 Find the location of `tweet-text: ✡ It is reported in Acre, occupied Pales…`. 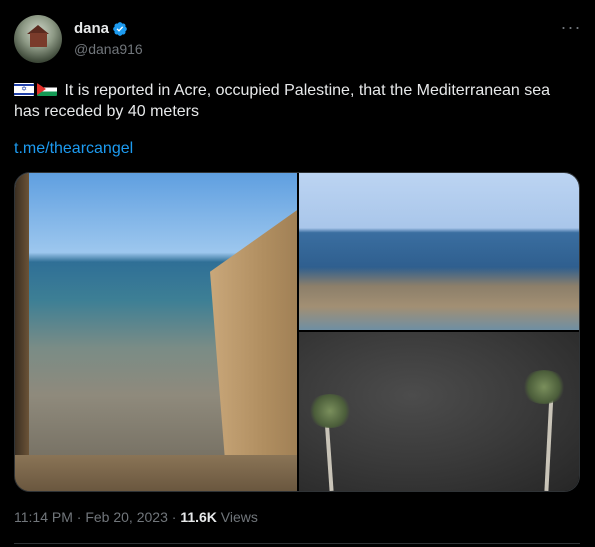

tweet-text: ✡ It is reported in Acre, occupied Pales… is located at coordinates (296, 101).